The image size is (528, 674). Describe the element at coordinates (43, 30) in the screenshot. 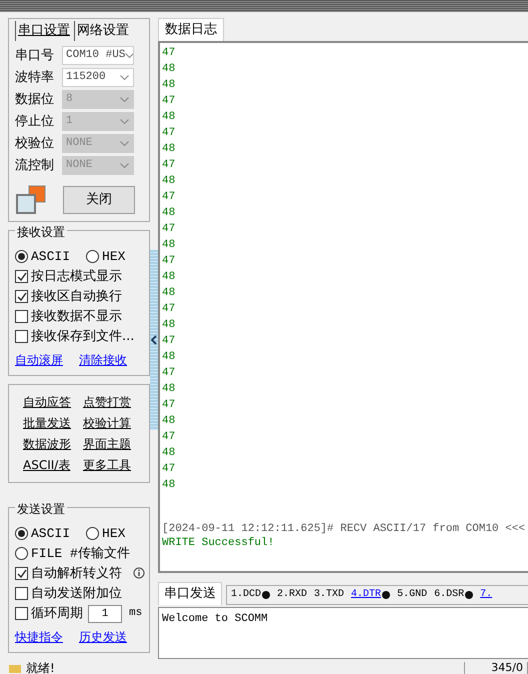

I see `port-settings-tab: 串口设置` at that location.